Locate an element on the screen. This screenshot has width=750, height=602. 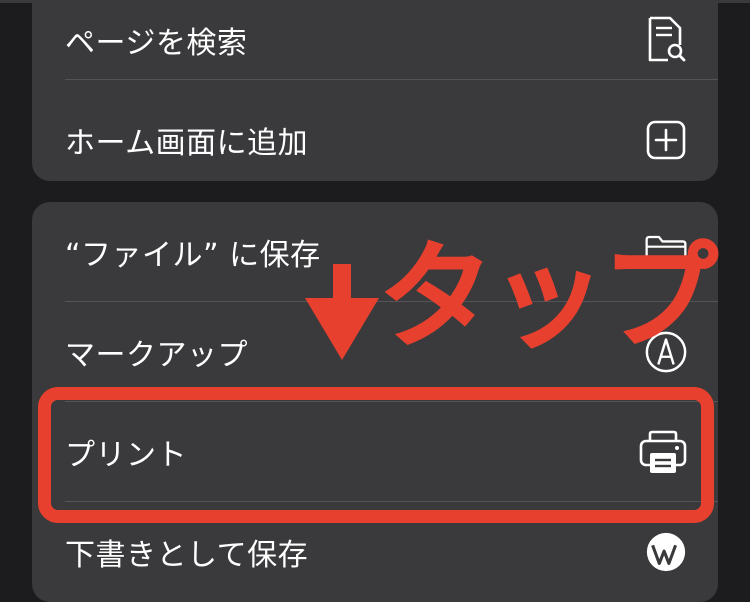
down-arrow-icon is located at coordinates (342, 315).